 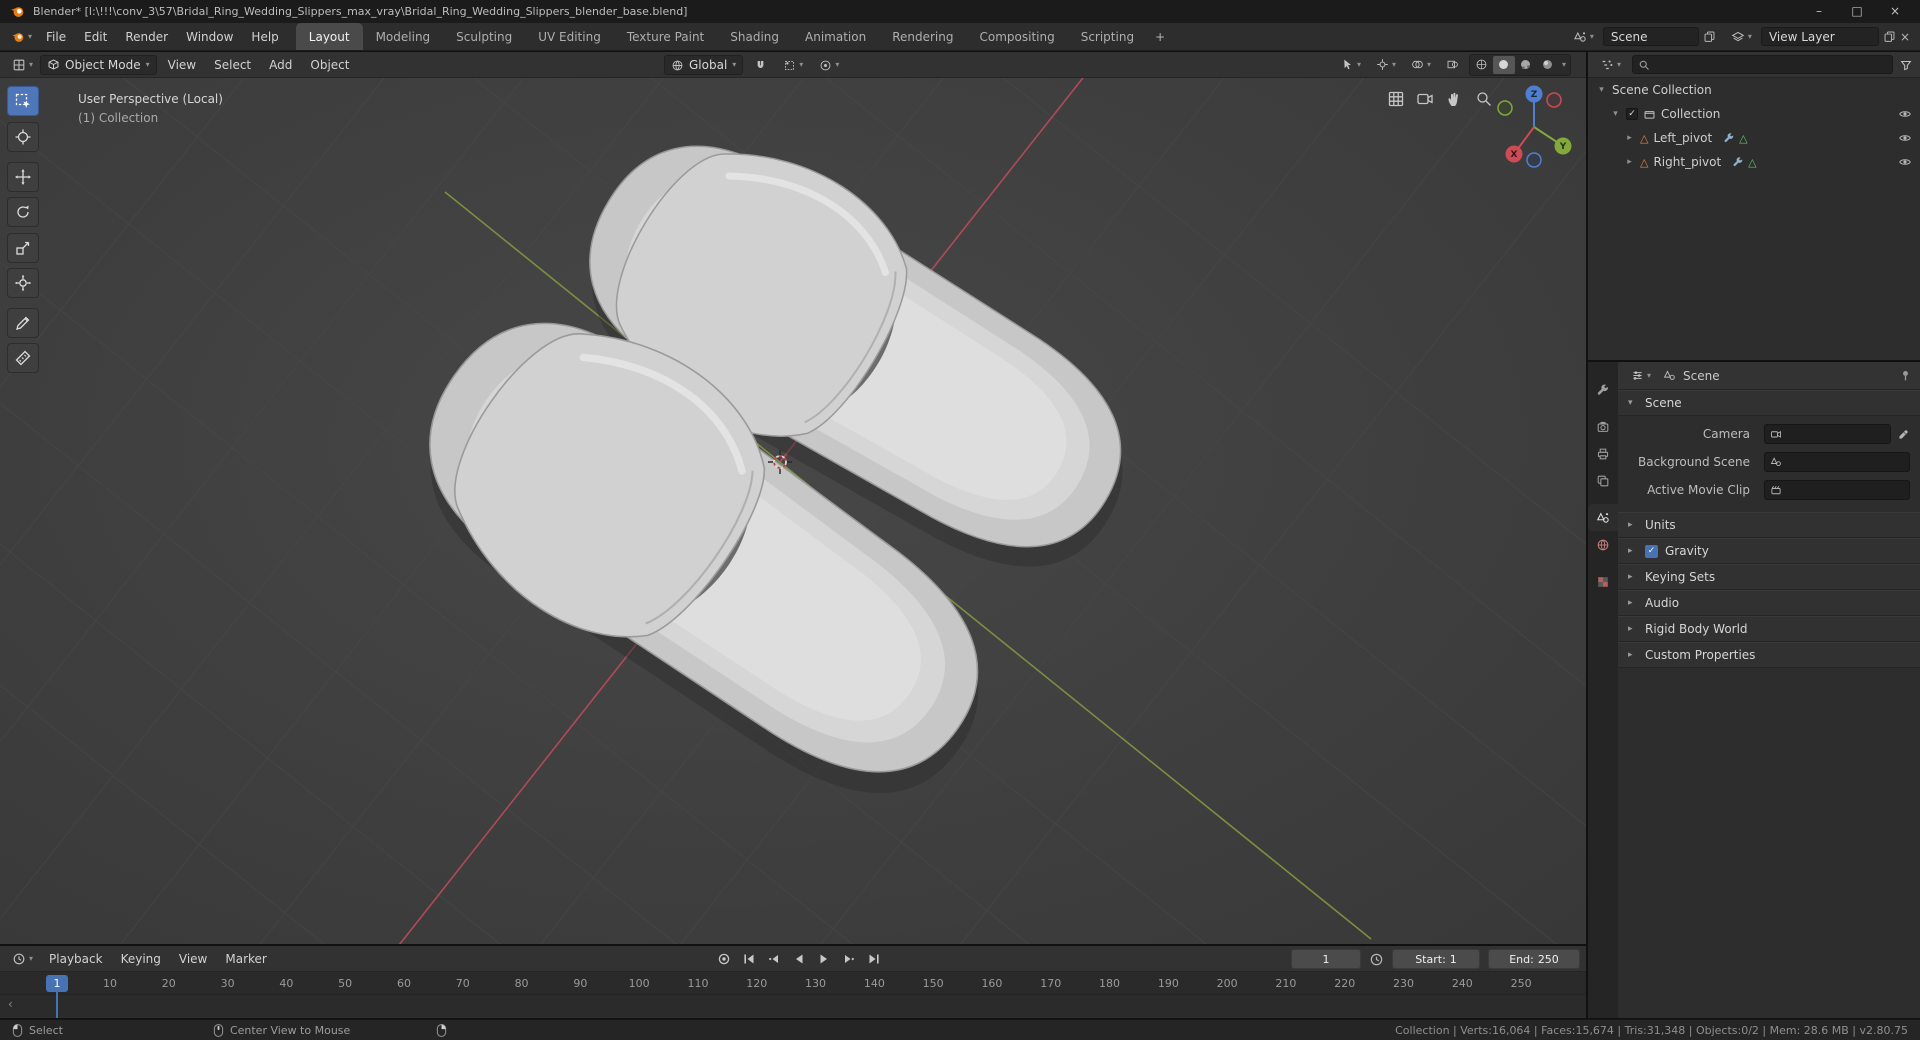 I want to click on shading-wireframe-button, so click(x=1482, y=65).